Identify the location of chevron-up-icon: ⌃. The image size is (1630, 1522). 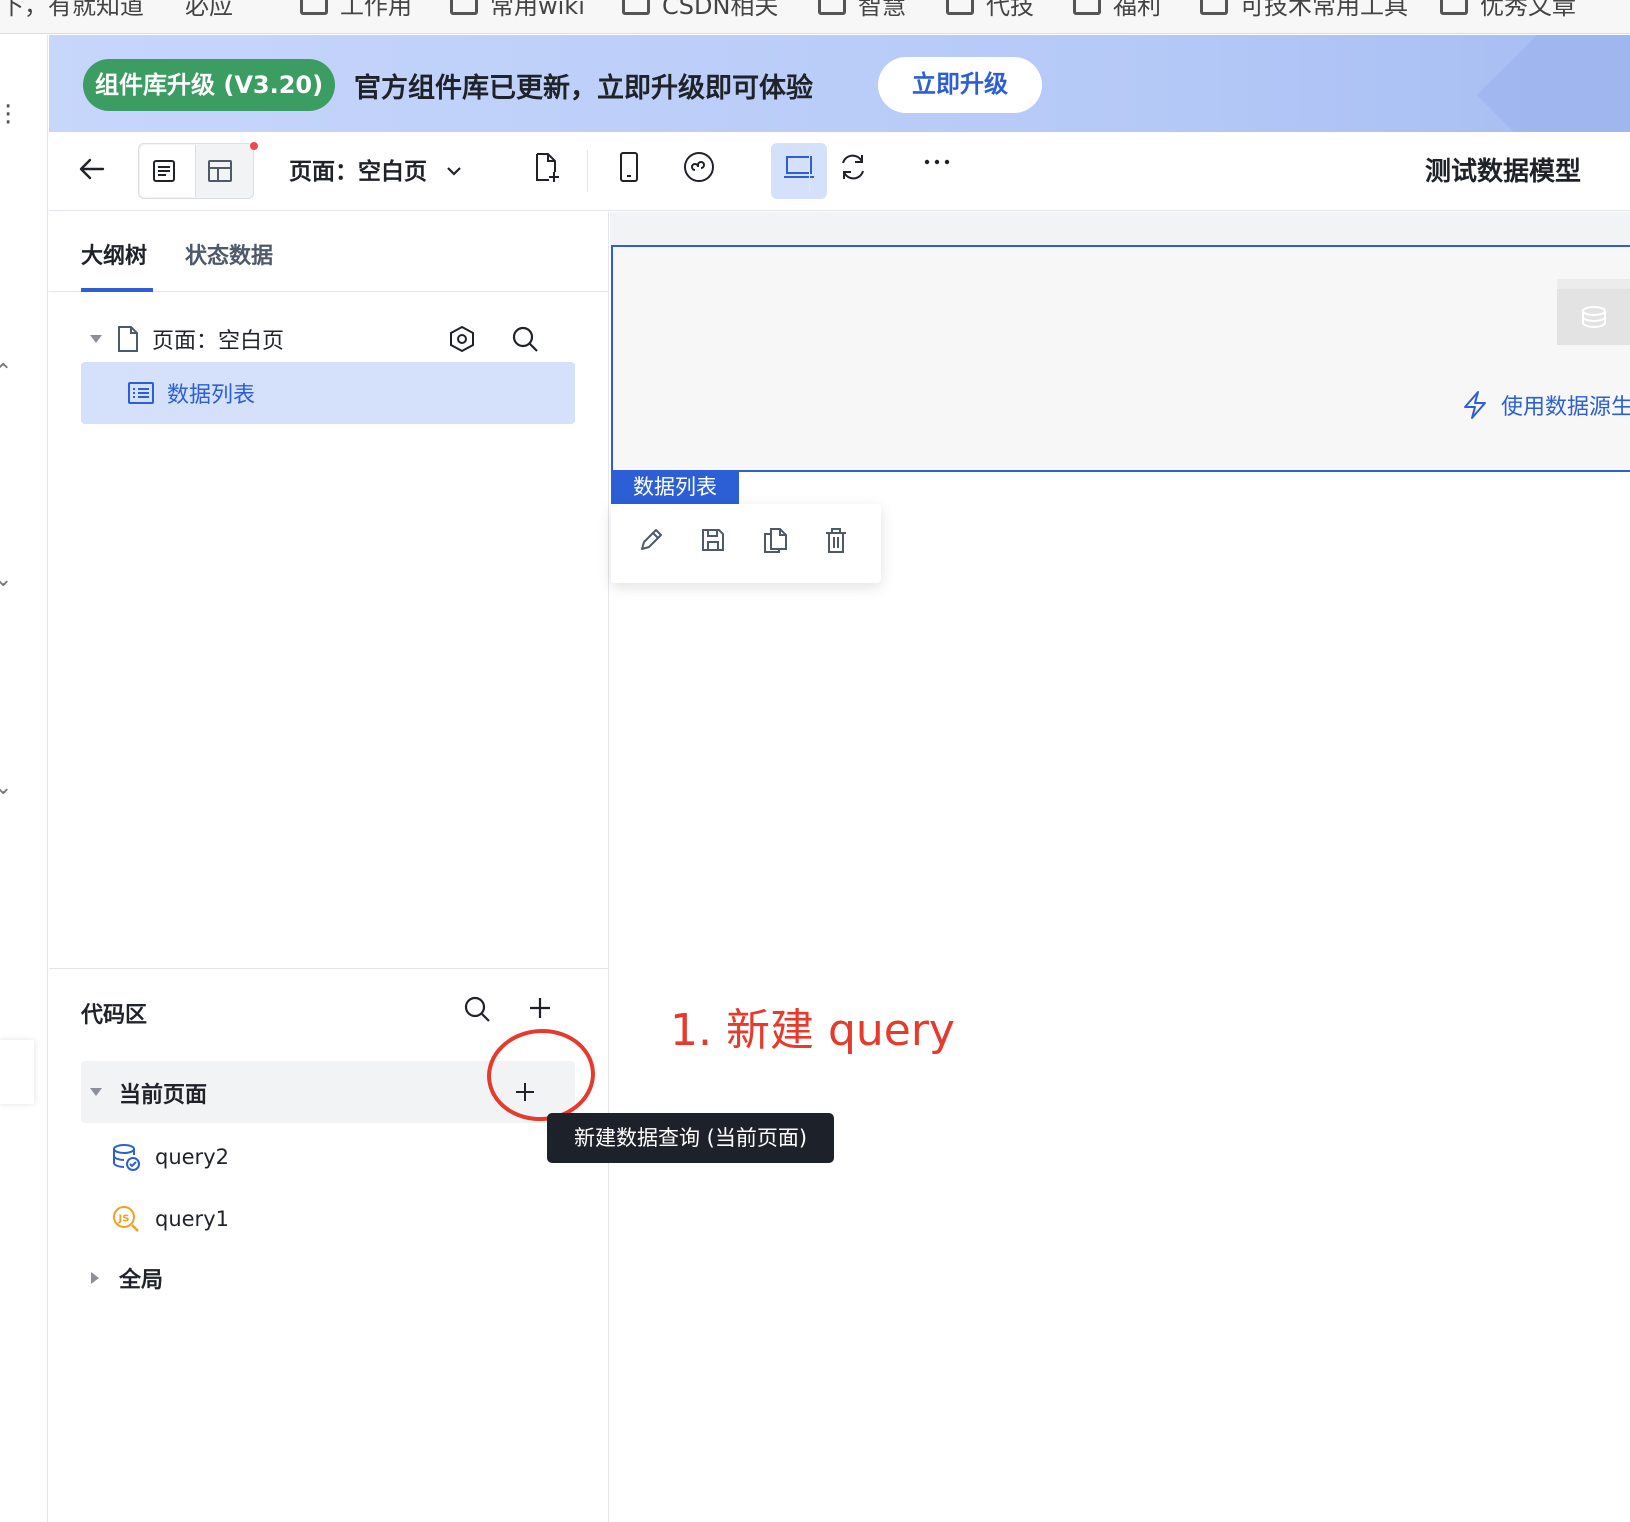
(6, 372).